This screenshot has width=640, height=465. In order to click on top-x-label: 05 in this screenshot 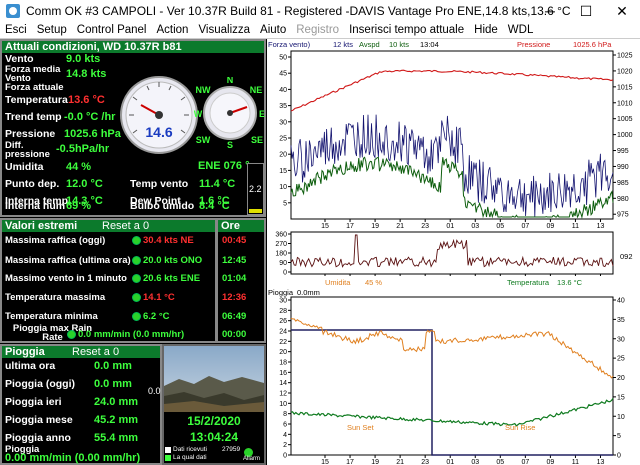, I will do `click(500, 226)`.